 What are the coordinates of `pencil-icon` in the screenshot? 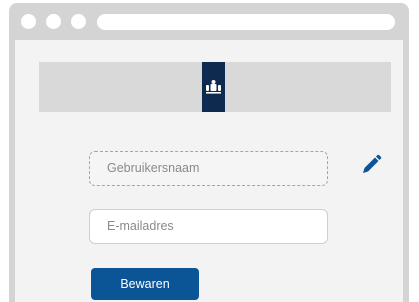 It's located at (371, 165).